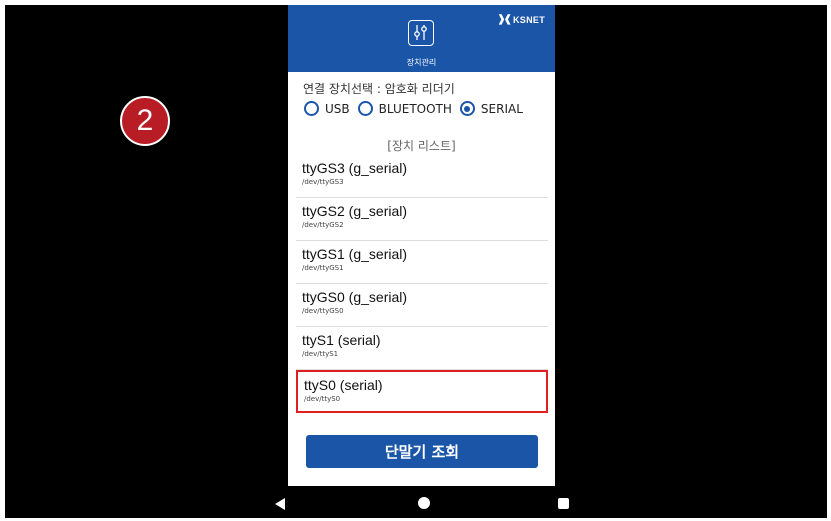 The image size is (831, 521). I want to click on android-navbar, so click(420, 504).